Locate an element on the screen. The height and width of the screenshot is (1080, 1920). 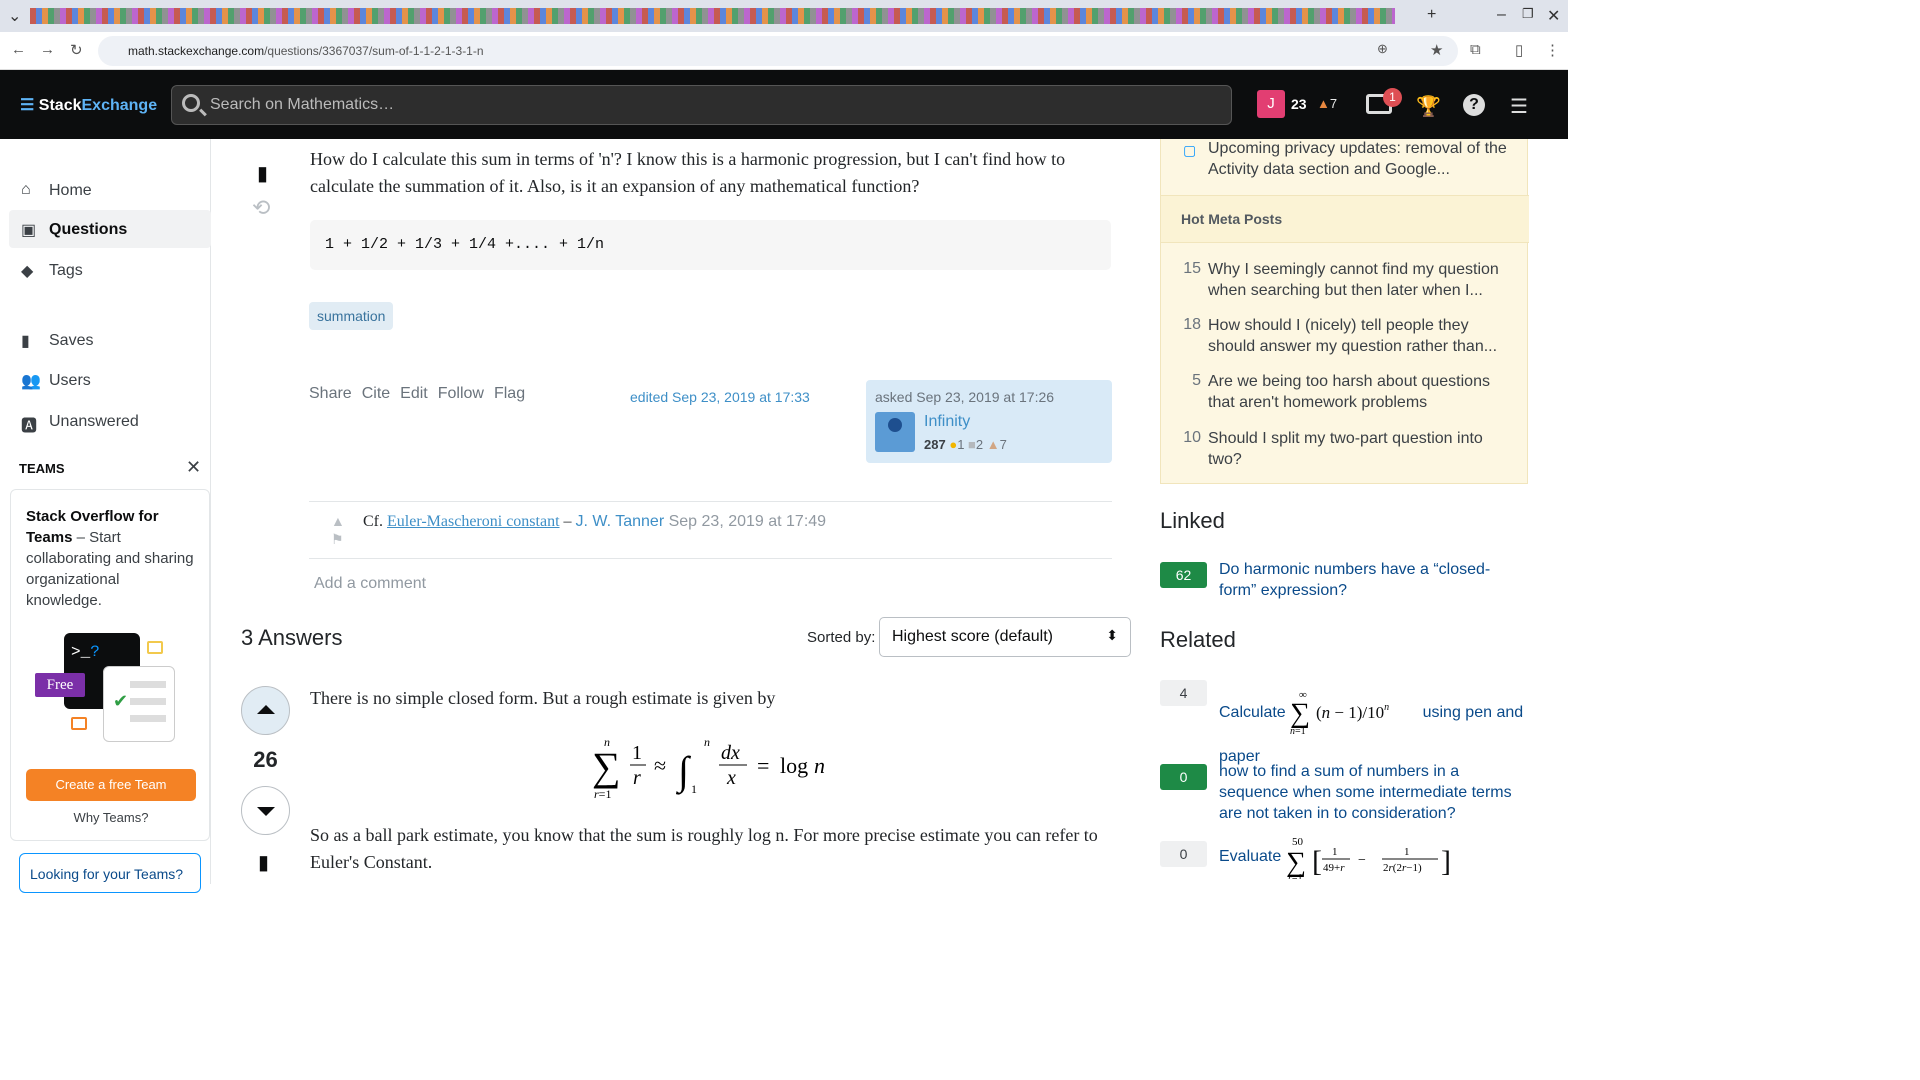
svg-text: n=1 is located at coordinates (1298, 731).